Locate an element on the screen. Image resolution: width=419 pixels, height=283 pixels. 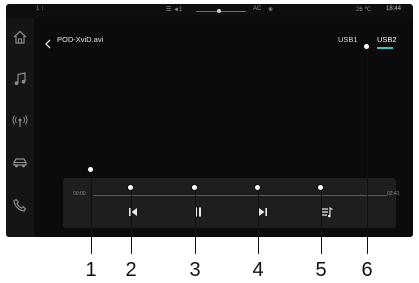
status-indicator: 1 ↕ is located at coordinates (40, 9).